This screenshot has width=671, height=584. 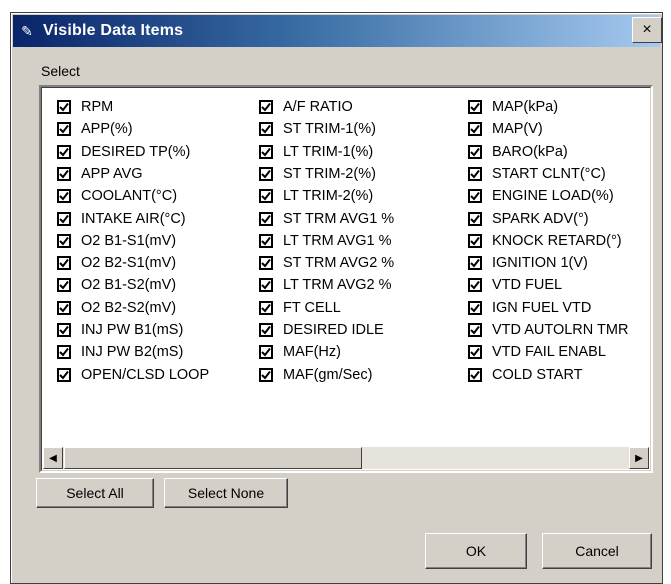 I want to click on data-item-checkbox: IGNITION 1(V), so click(x=528, y=263).